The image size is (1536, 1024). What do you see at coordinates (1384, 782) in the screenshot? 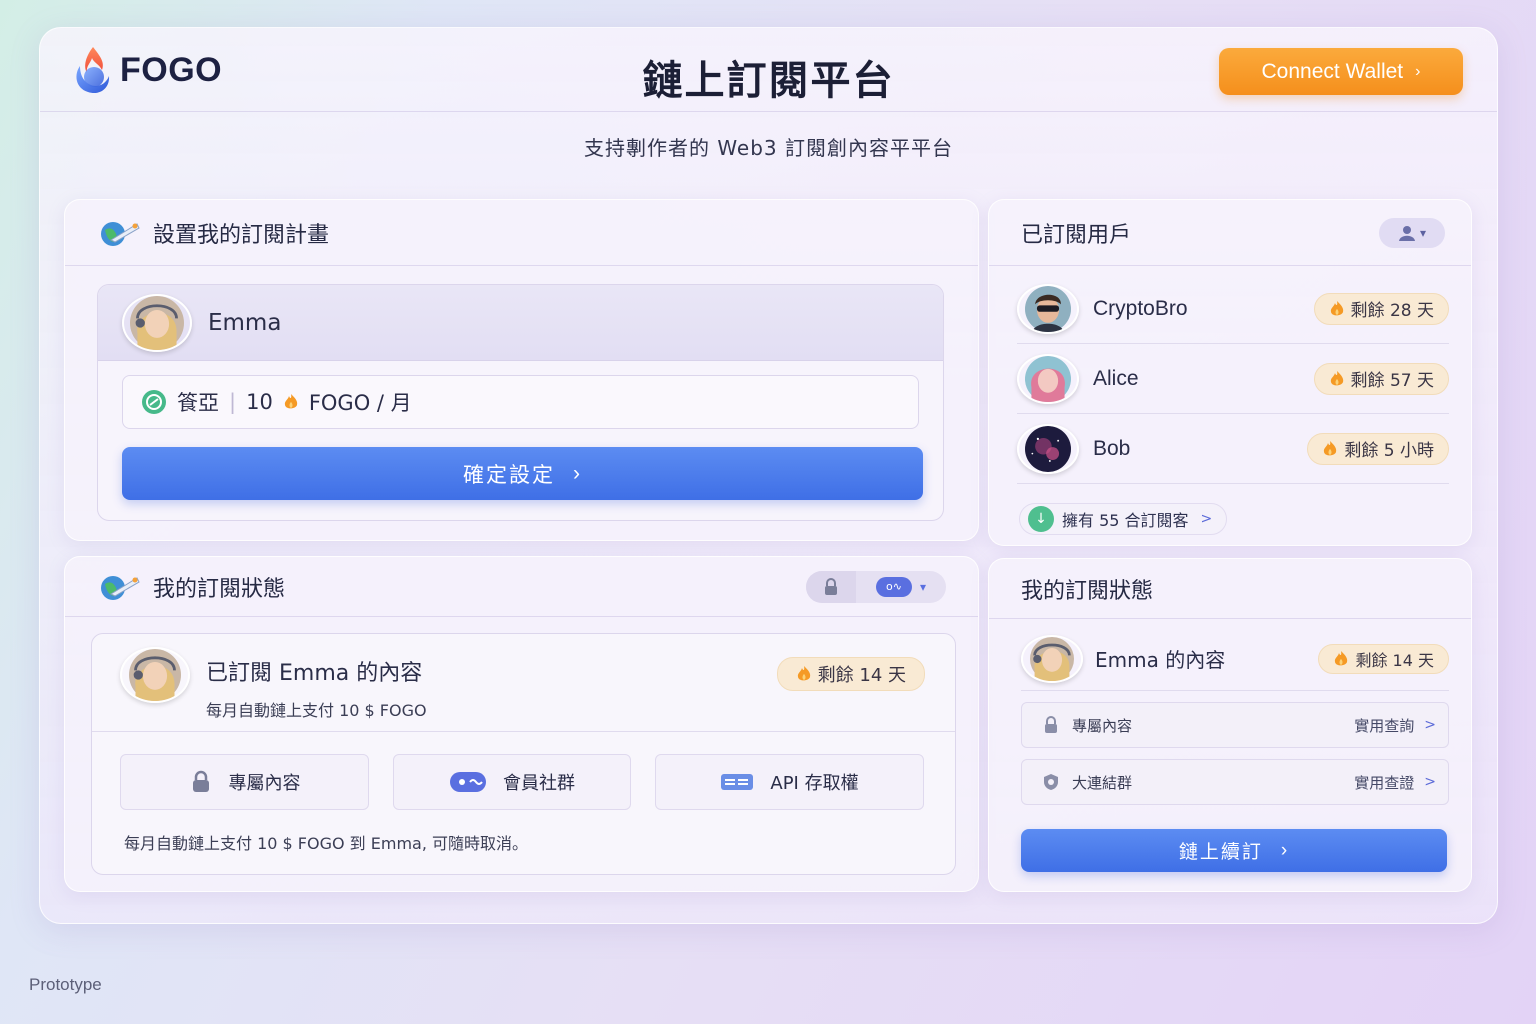
I see `perm-action: 實用查證` at bounding box center [1384, 782].